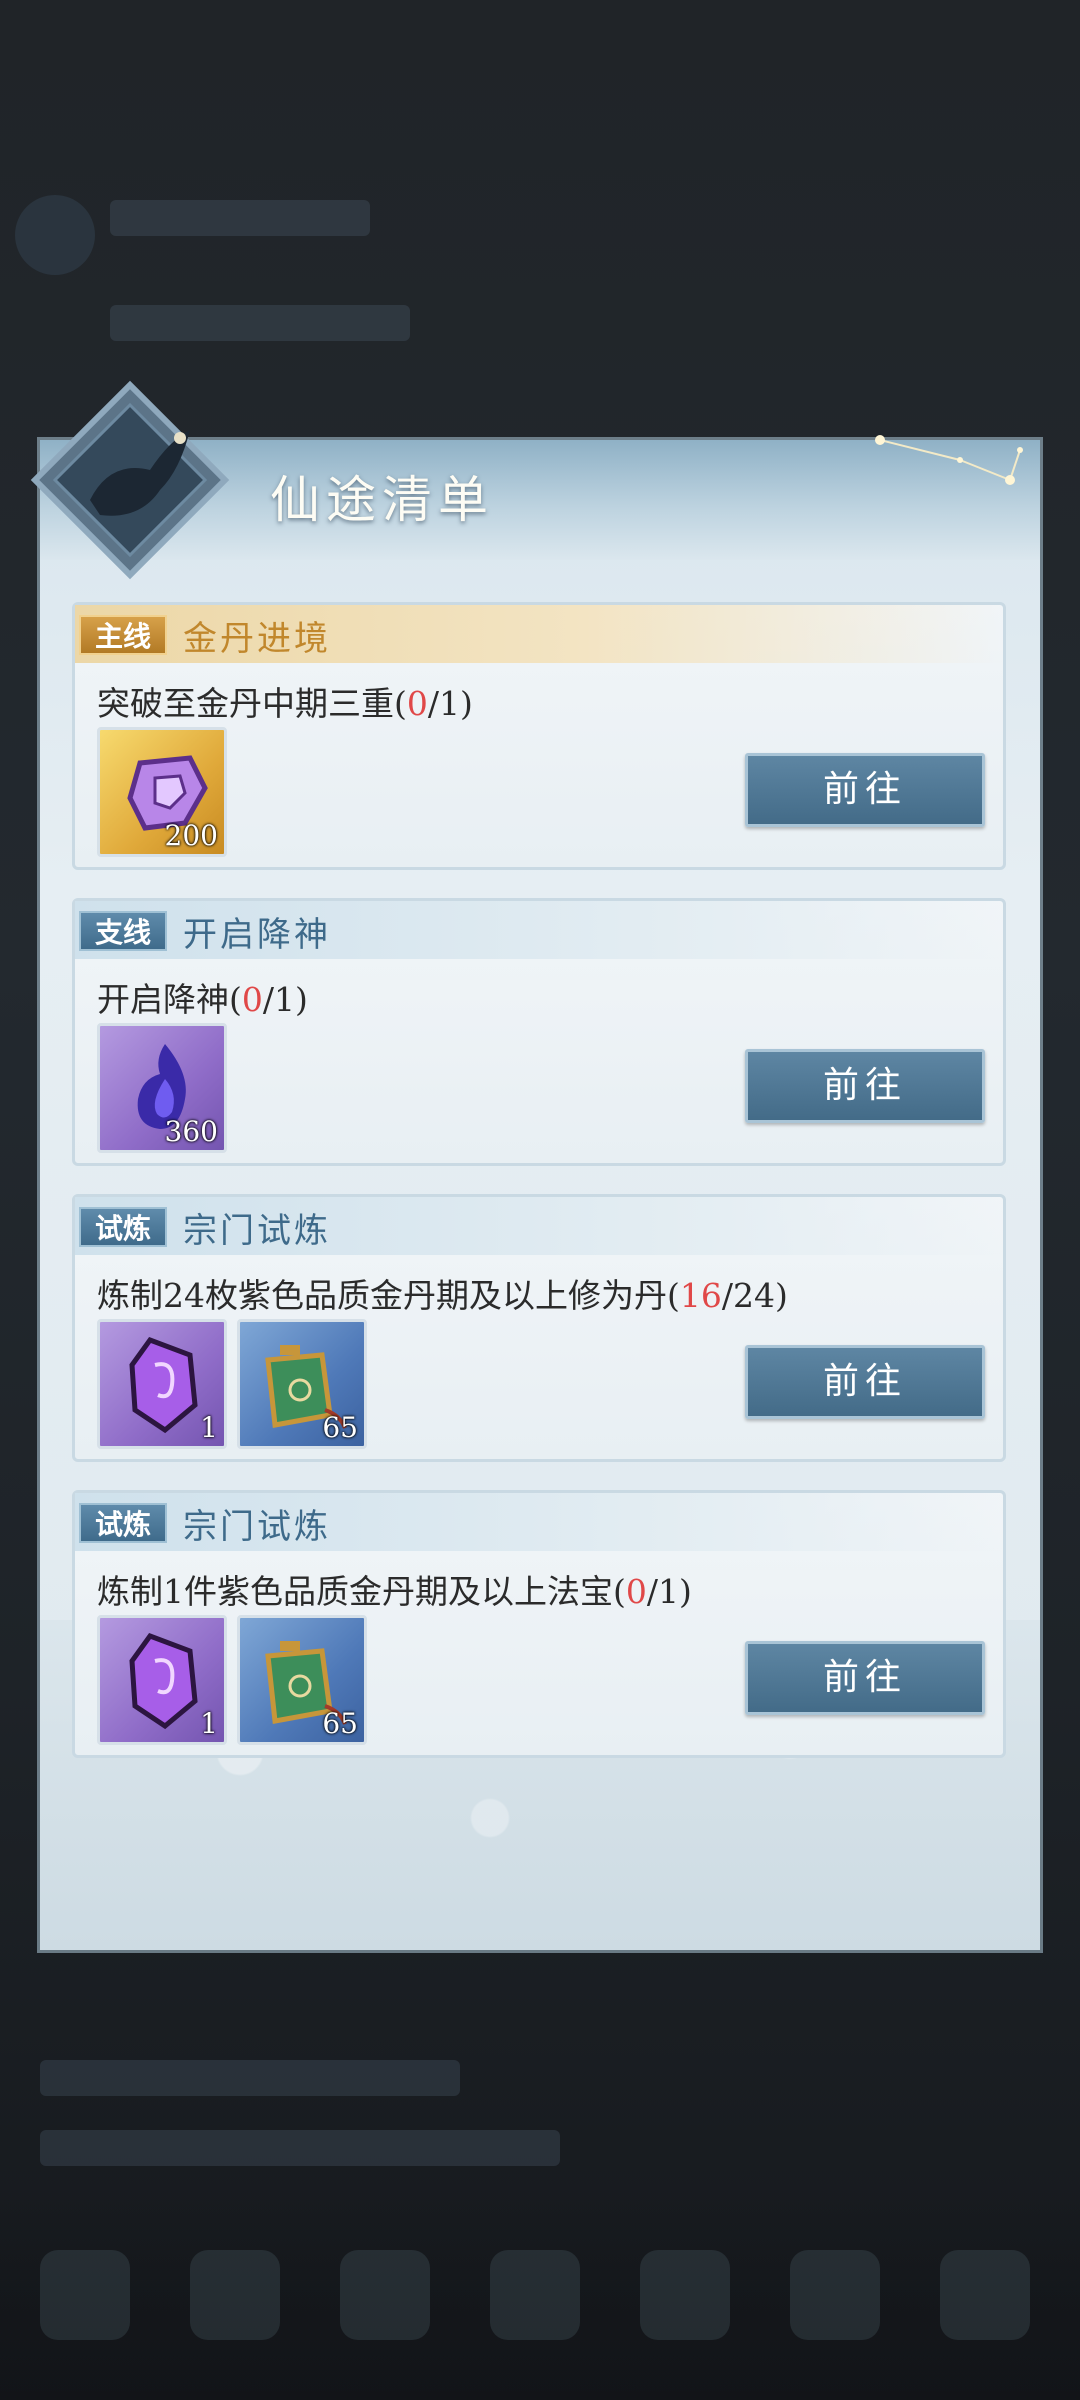 The width and height of the screenshot is (1080, 2400). I want to click on reward-quantity: 360, so click(191, 1131).